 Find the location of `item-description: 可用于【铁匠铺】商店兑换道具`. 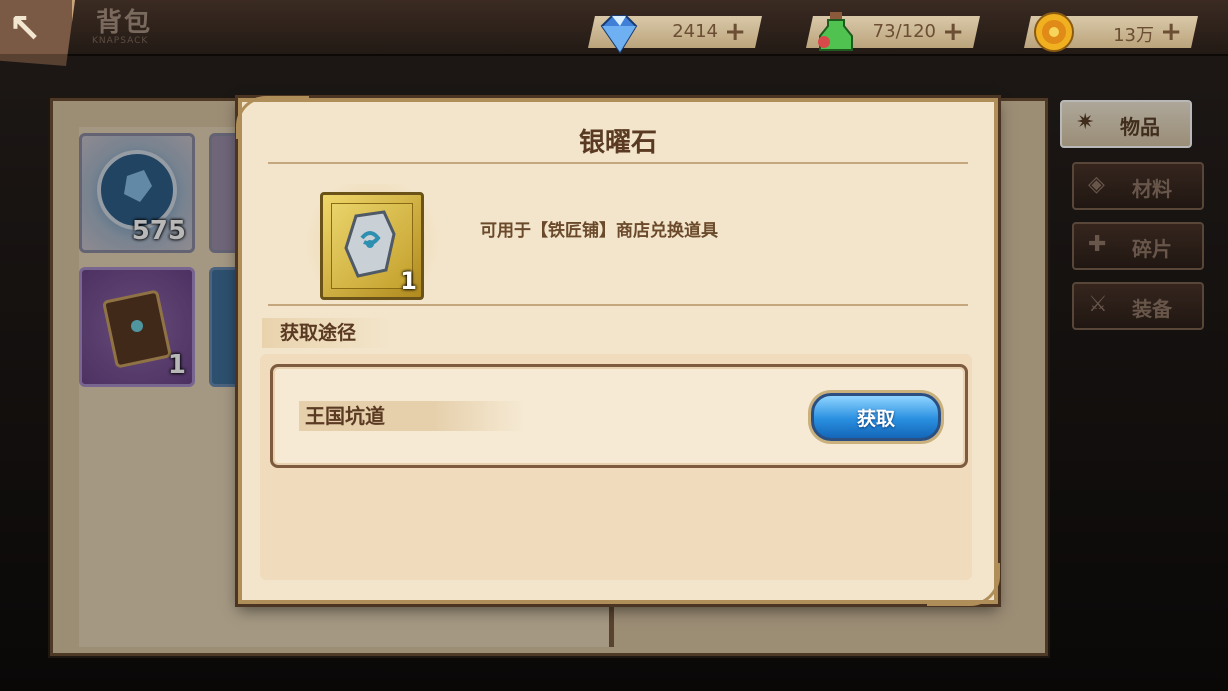

item-description: 可用于【铁匠铺】商店兑换道具 is located at coordinates (599, 231).